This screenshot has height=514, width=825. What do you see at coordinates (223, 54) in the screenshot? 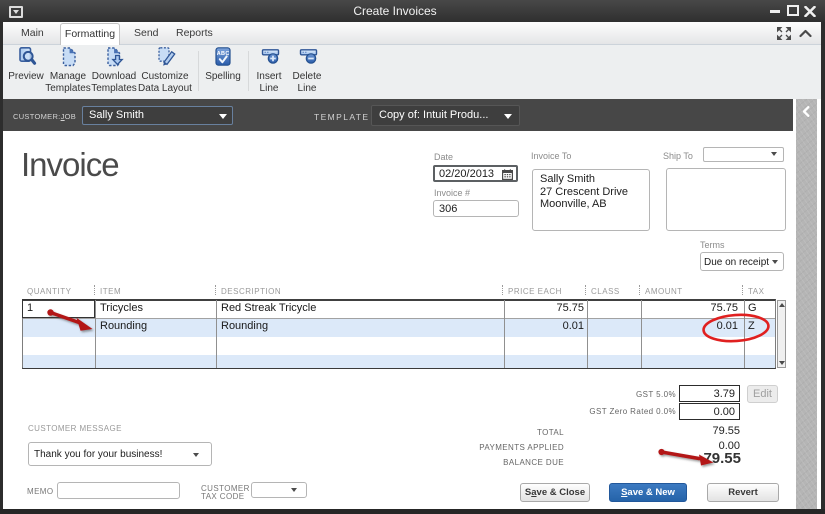
I see `svg-text: ABC` at bounding box center [223, 54].